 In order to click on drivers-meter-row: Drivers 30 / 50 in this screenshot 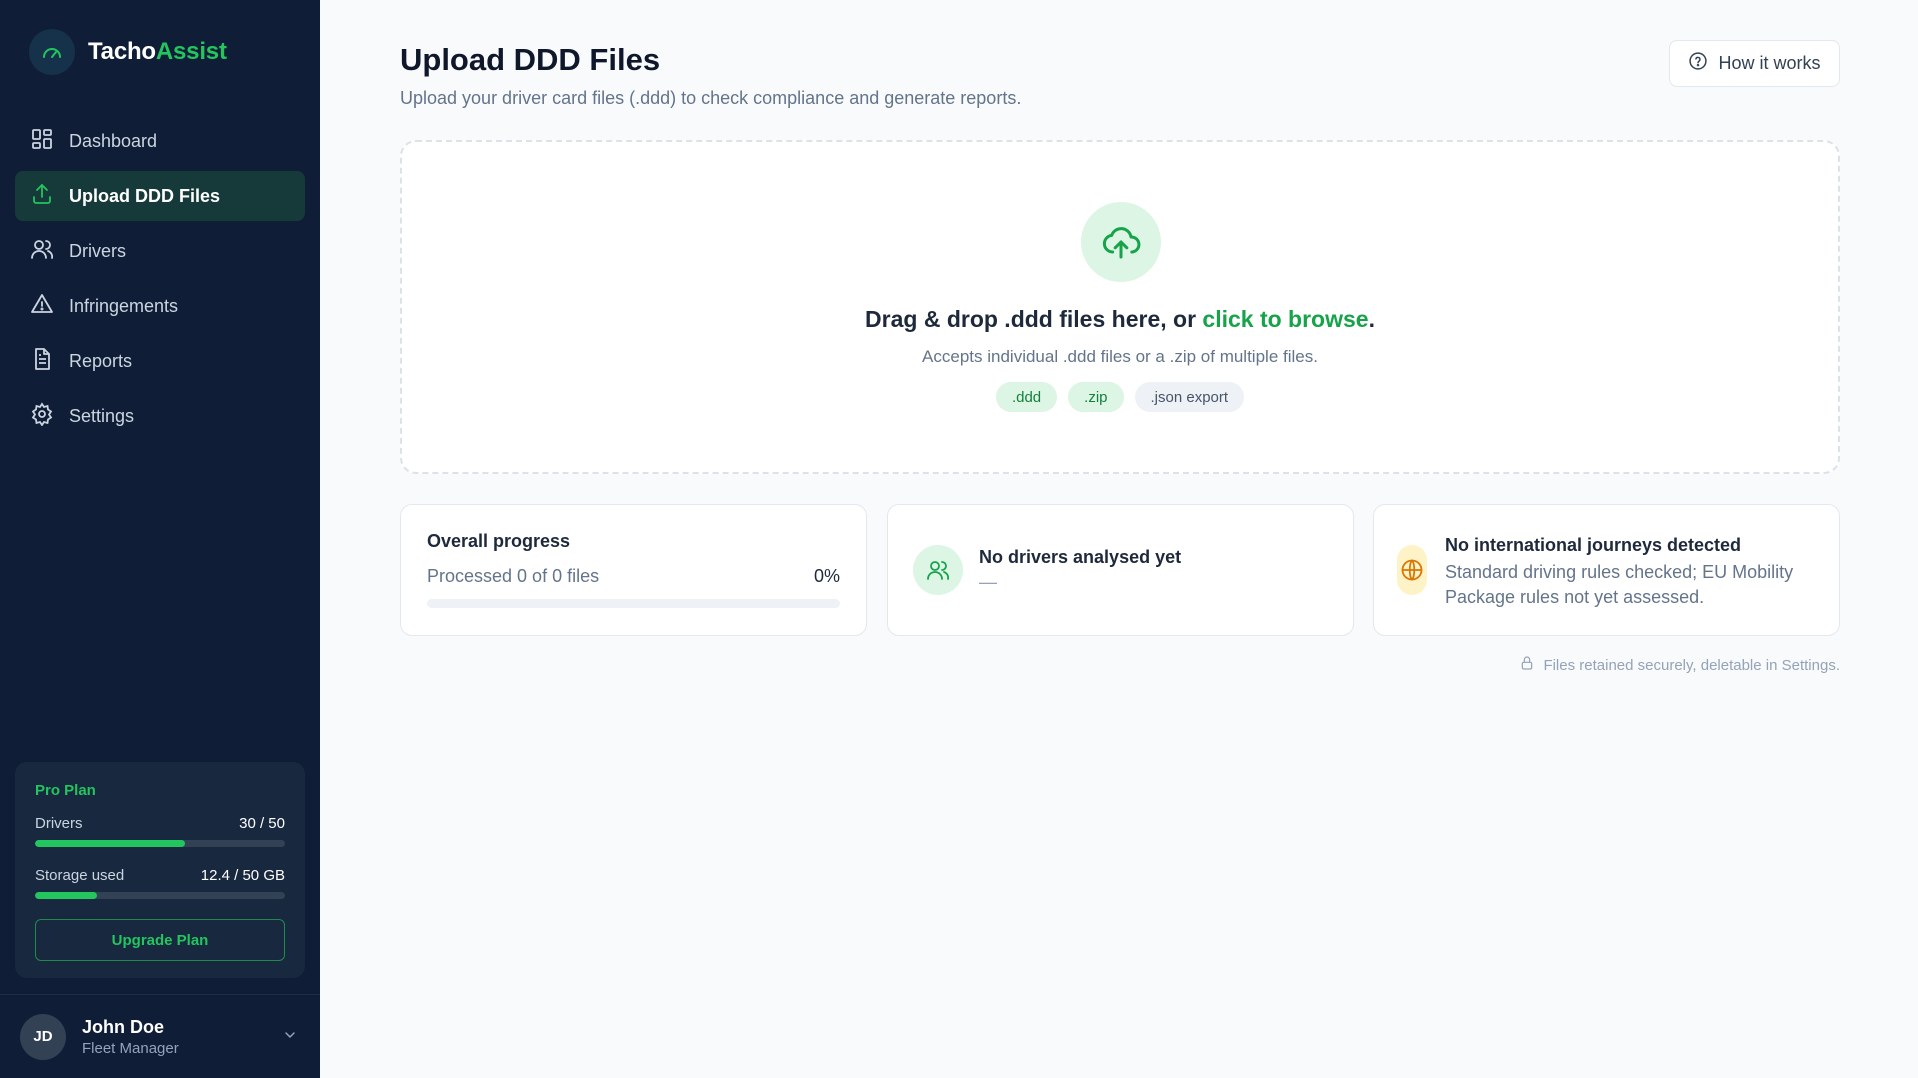, I will do `click(160, 823)`.